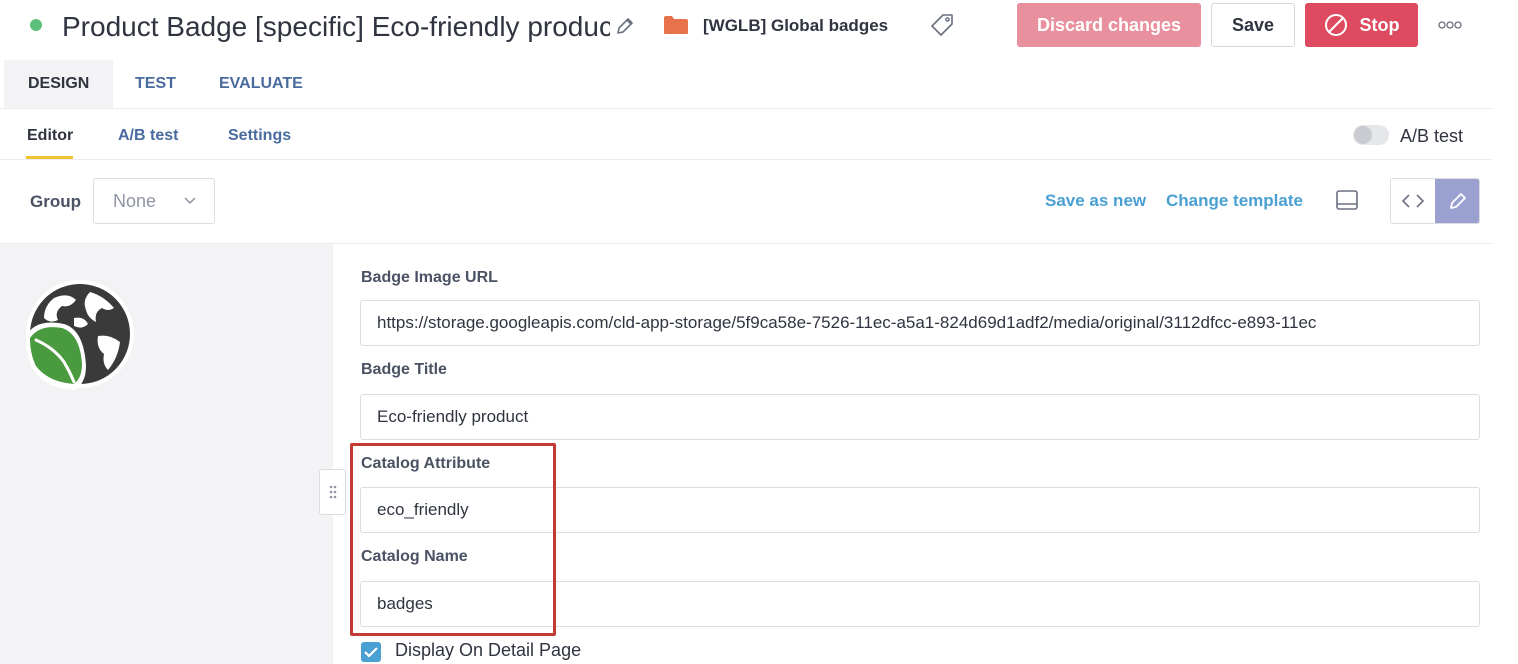 Image resolution: width=1518 pixels, height=664 pixels. I want to click on layout-icon, so click(1347, 200).